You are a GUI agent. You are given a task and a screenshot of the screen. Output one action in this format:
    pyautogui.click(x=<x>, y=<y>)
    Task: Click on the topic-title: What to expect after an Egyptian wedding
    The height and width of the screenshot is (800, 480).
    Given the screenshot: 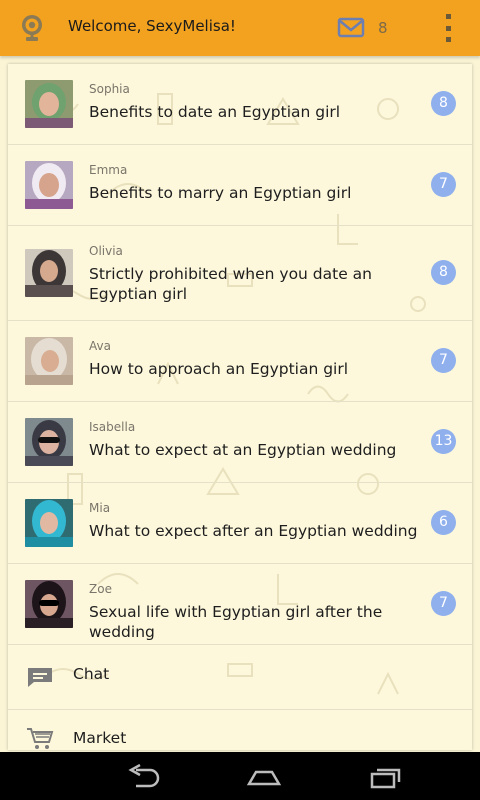 What is the action you would take?
    pyautogui.click(x=257, y=531)
    